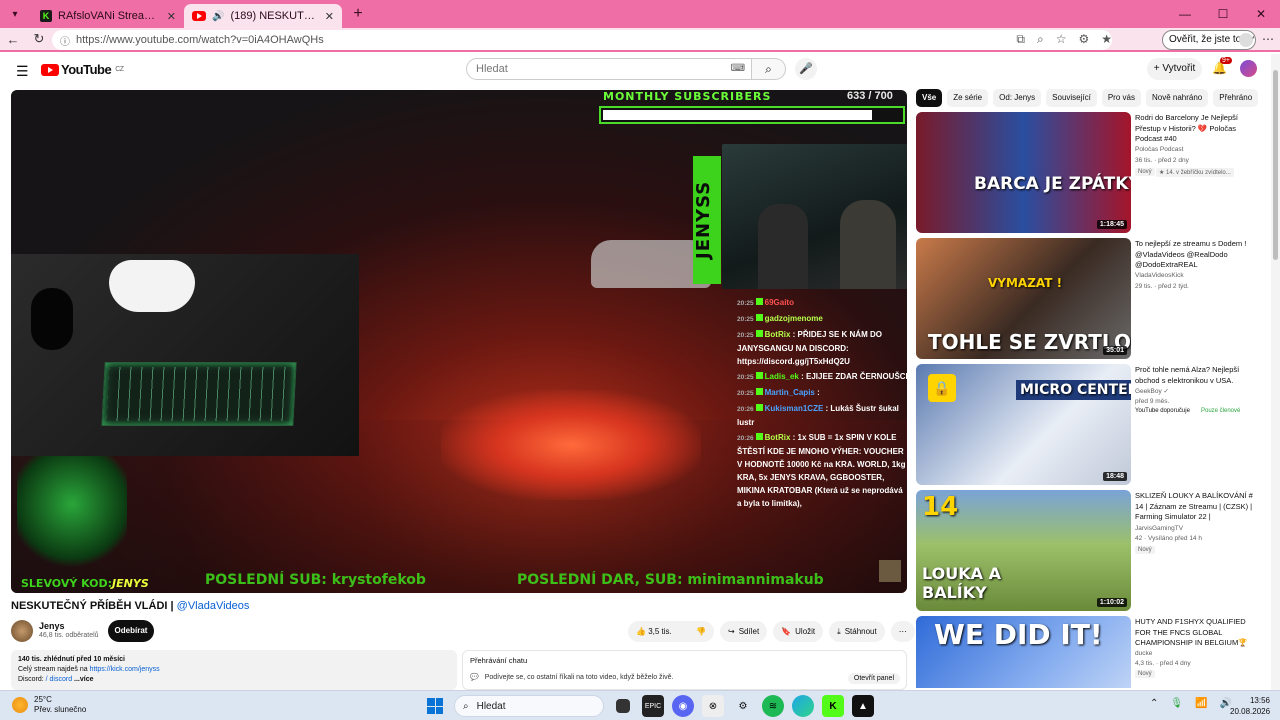  What do you see at coordinates (22, 71) in the screenshot?
I see `hamburger-menu-icon: ☰` at bounding box center [22, 71].